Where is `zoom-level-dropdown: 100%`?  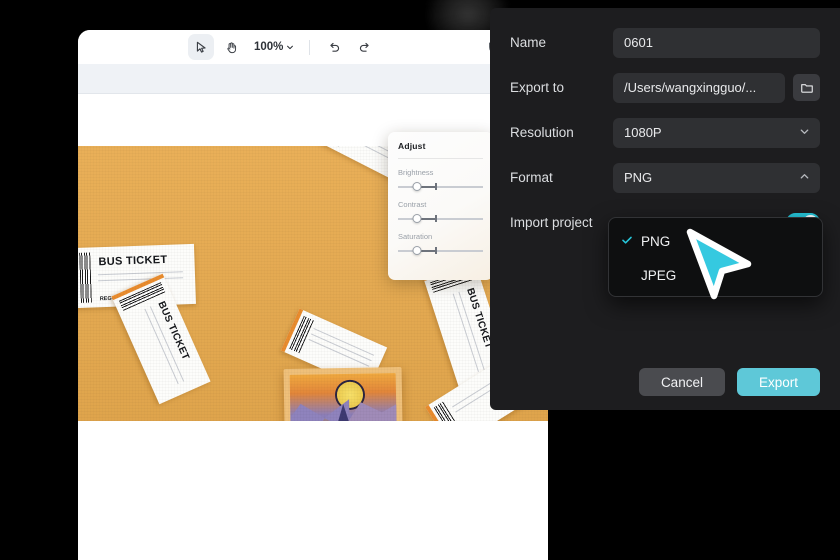 zoom-level-dropdown: 100% is located at coordinates (274, 47).